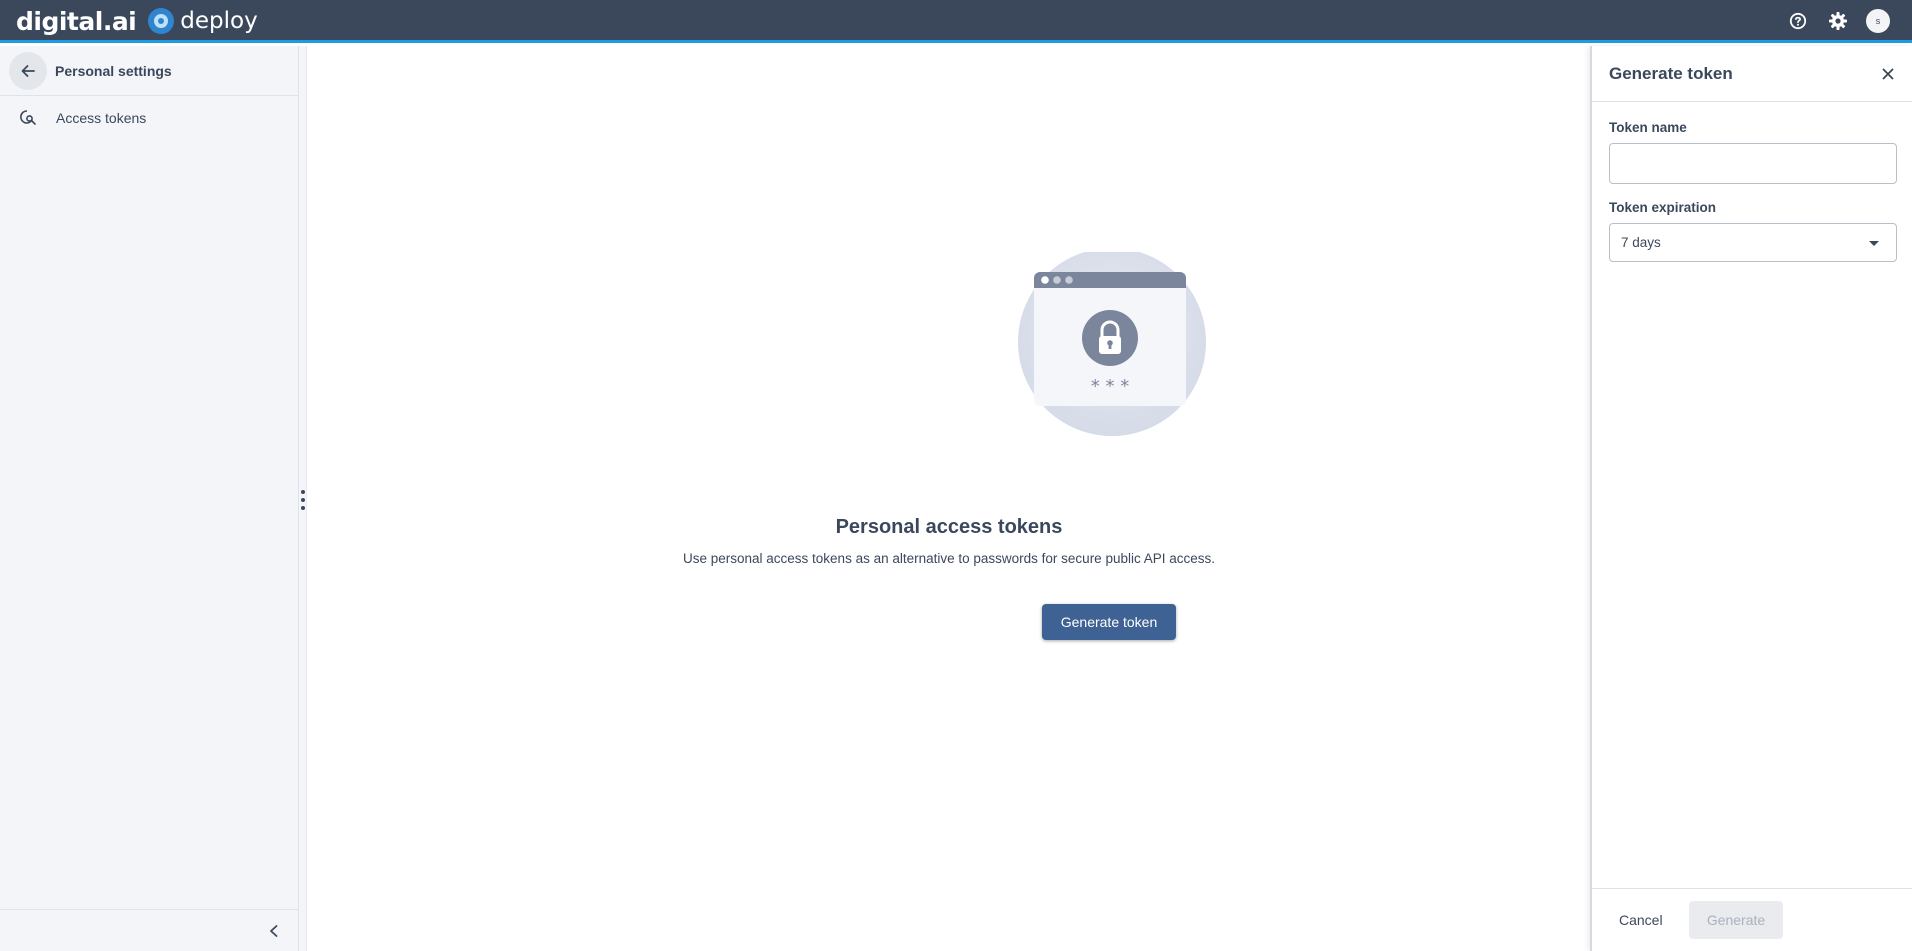 This screenshot has height=951, width=1912. I want to click on sidebar-item-label: Access tokens, so click(101, 118).